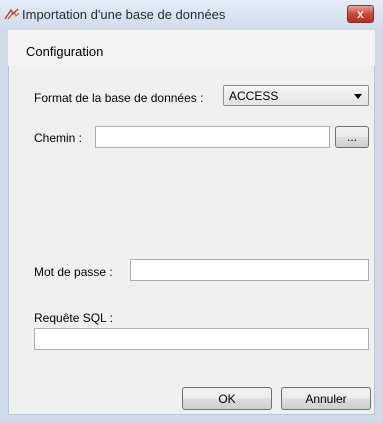 The width and height of the screenshot is (383, 423). What do you see at coordinates (73, 272) in the screenshot?
I see `password-label: Mot de passe :` at bounding box center [73, 272].